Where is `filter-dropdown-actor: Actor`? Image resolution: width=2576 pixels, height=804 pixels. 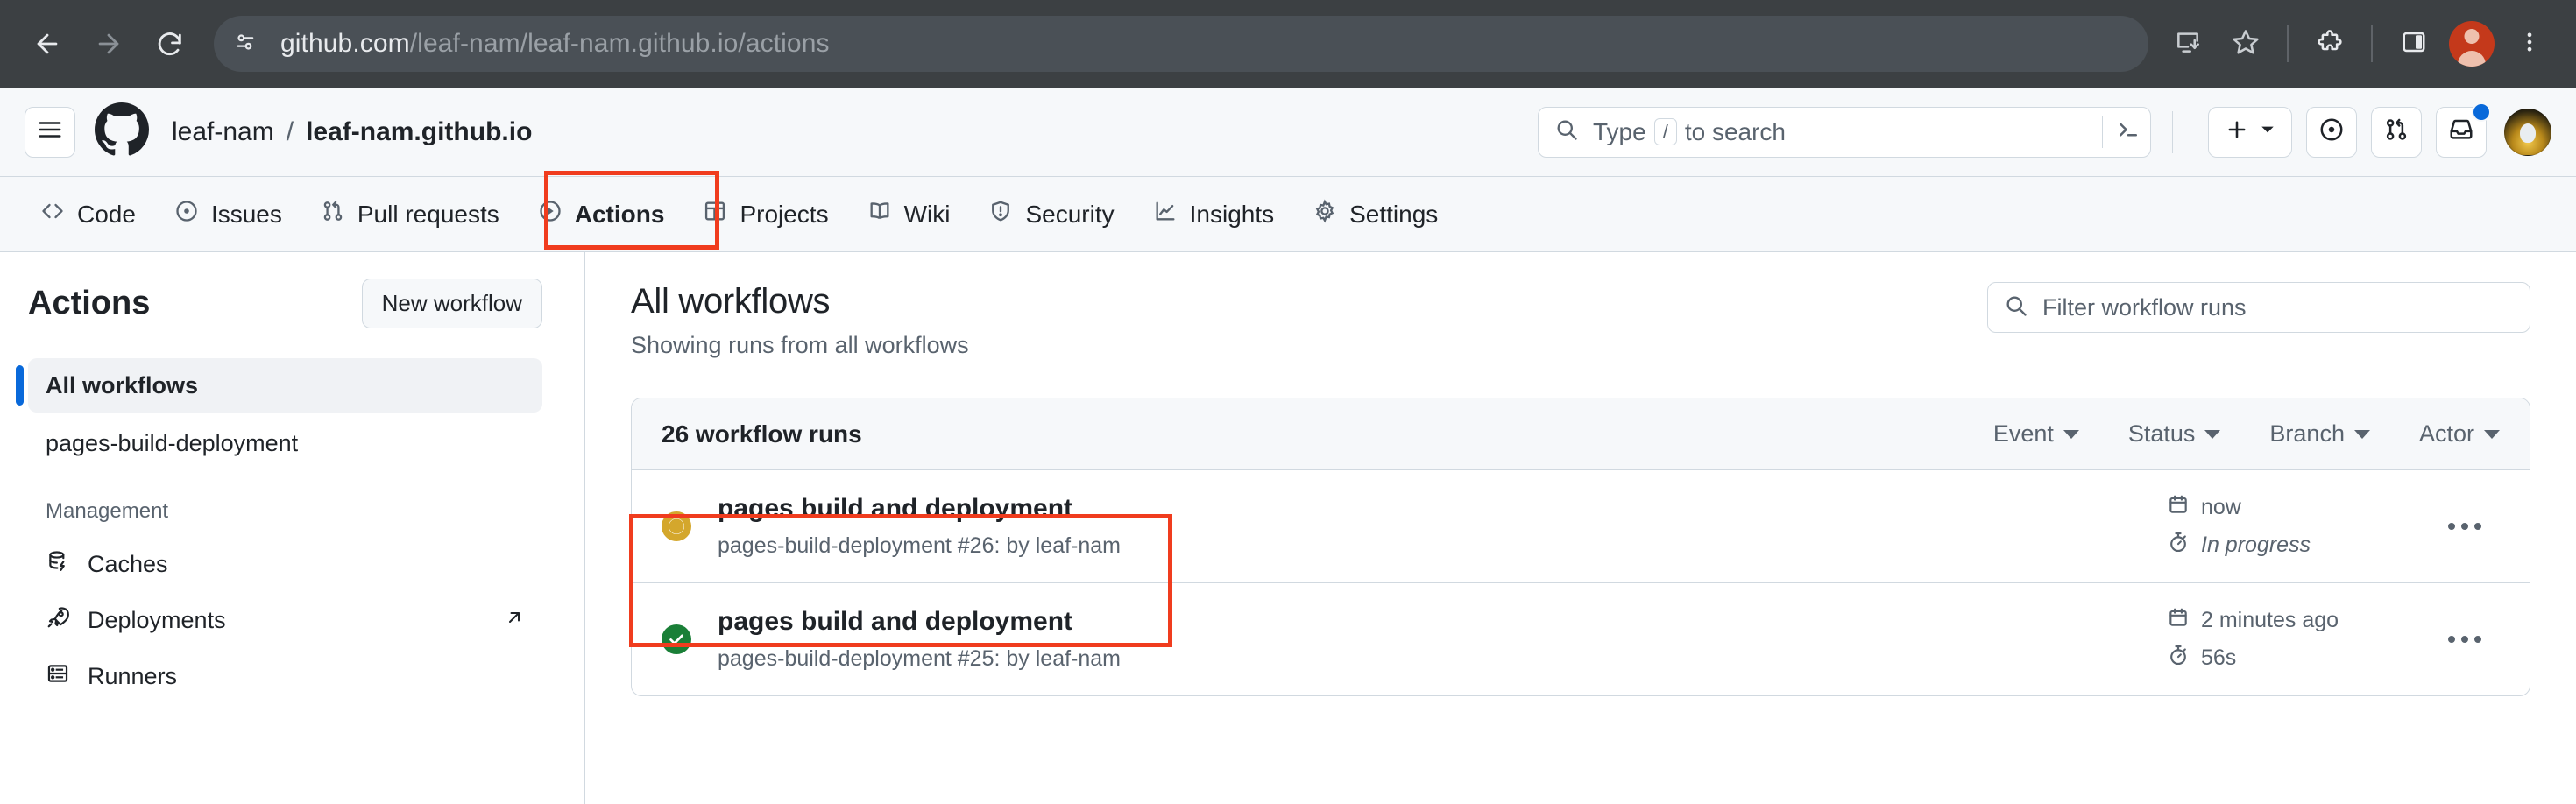
filter-dropdown-actor: Actor is located at coordinates (2459, 434).